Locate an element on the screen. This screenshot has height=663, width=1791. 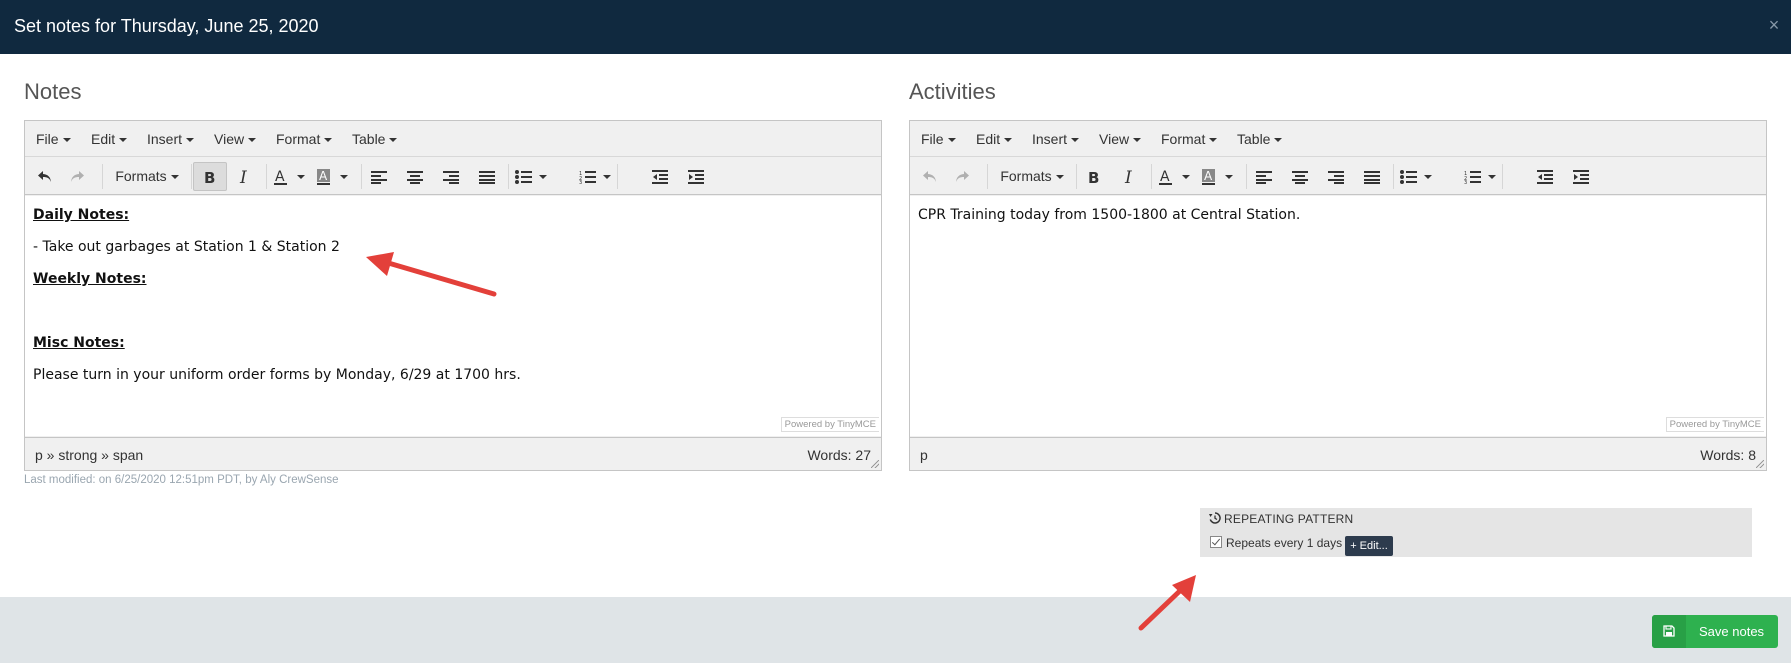
menu-file-label: File is located at coordinates (47, 139).